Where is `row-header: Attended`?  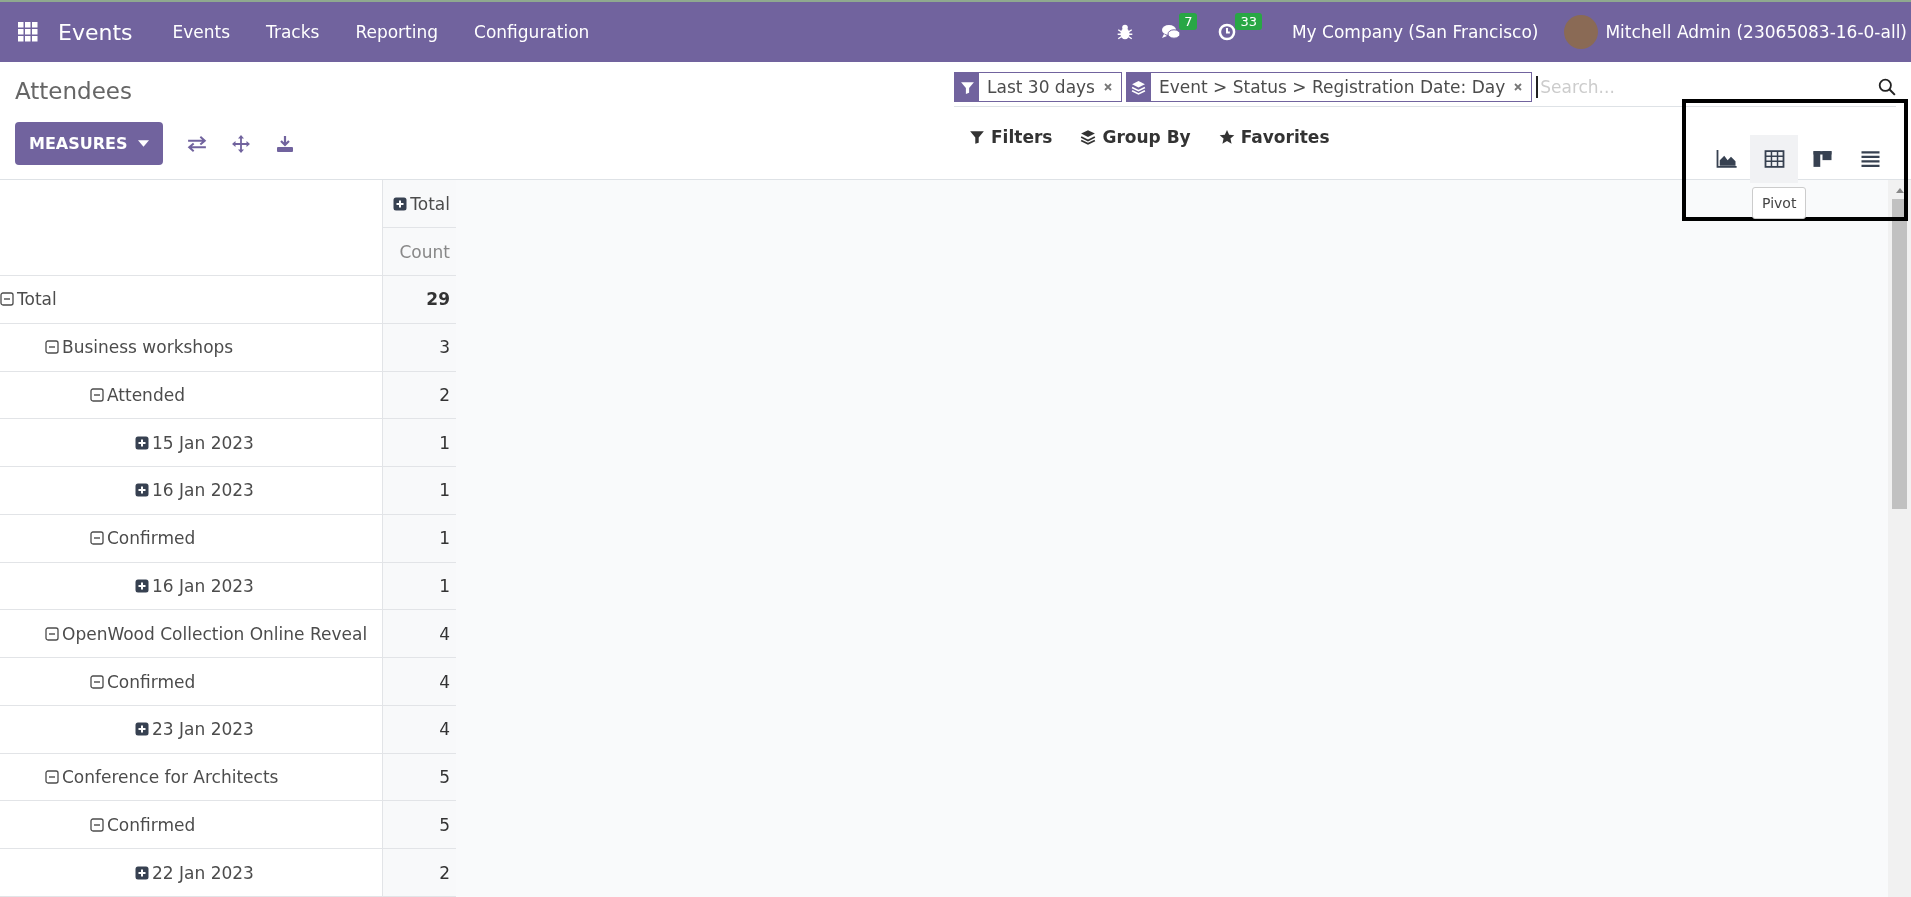
row-header: Attended is located at coordinates (146, 394).